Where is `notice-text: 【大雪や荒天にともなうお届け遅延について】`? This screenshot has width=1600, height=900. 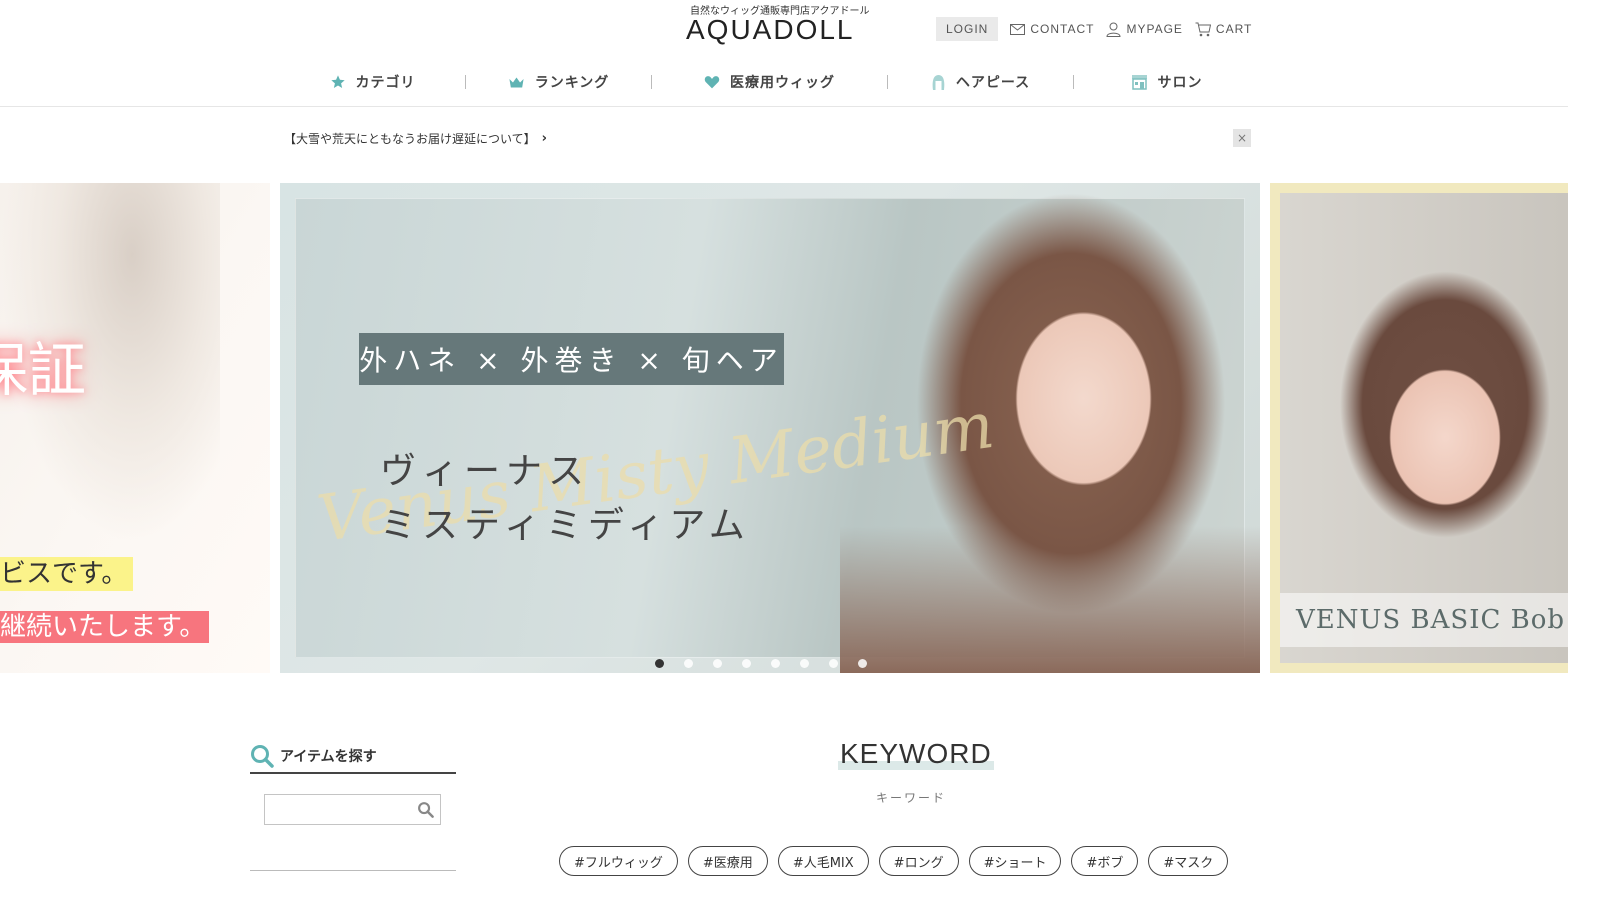 notice-text: 【大雪や荒天にともなうお届け遅延について】 is located at coordinates (410, 139).